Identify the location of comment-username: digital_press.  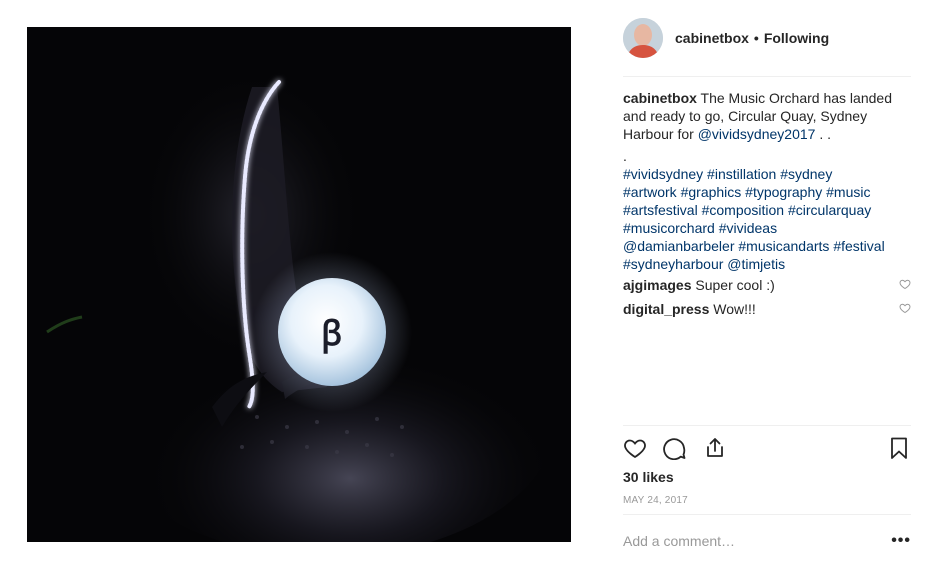
(666, 309).